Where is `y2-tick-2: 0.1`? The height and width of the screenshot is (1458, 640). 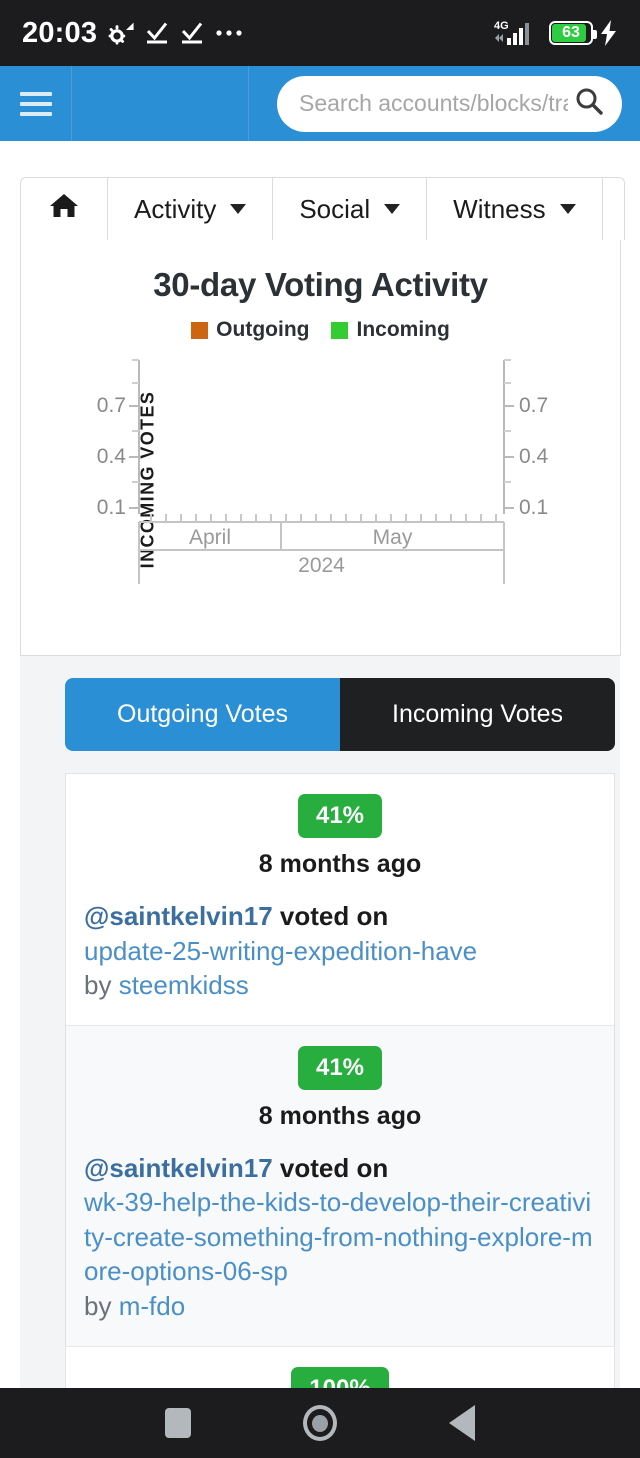 y2-tick-2: 0.1 is located at coordinates (534, 507).